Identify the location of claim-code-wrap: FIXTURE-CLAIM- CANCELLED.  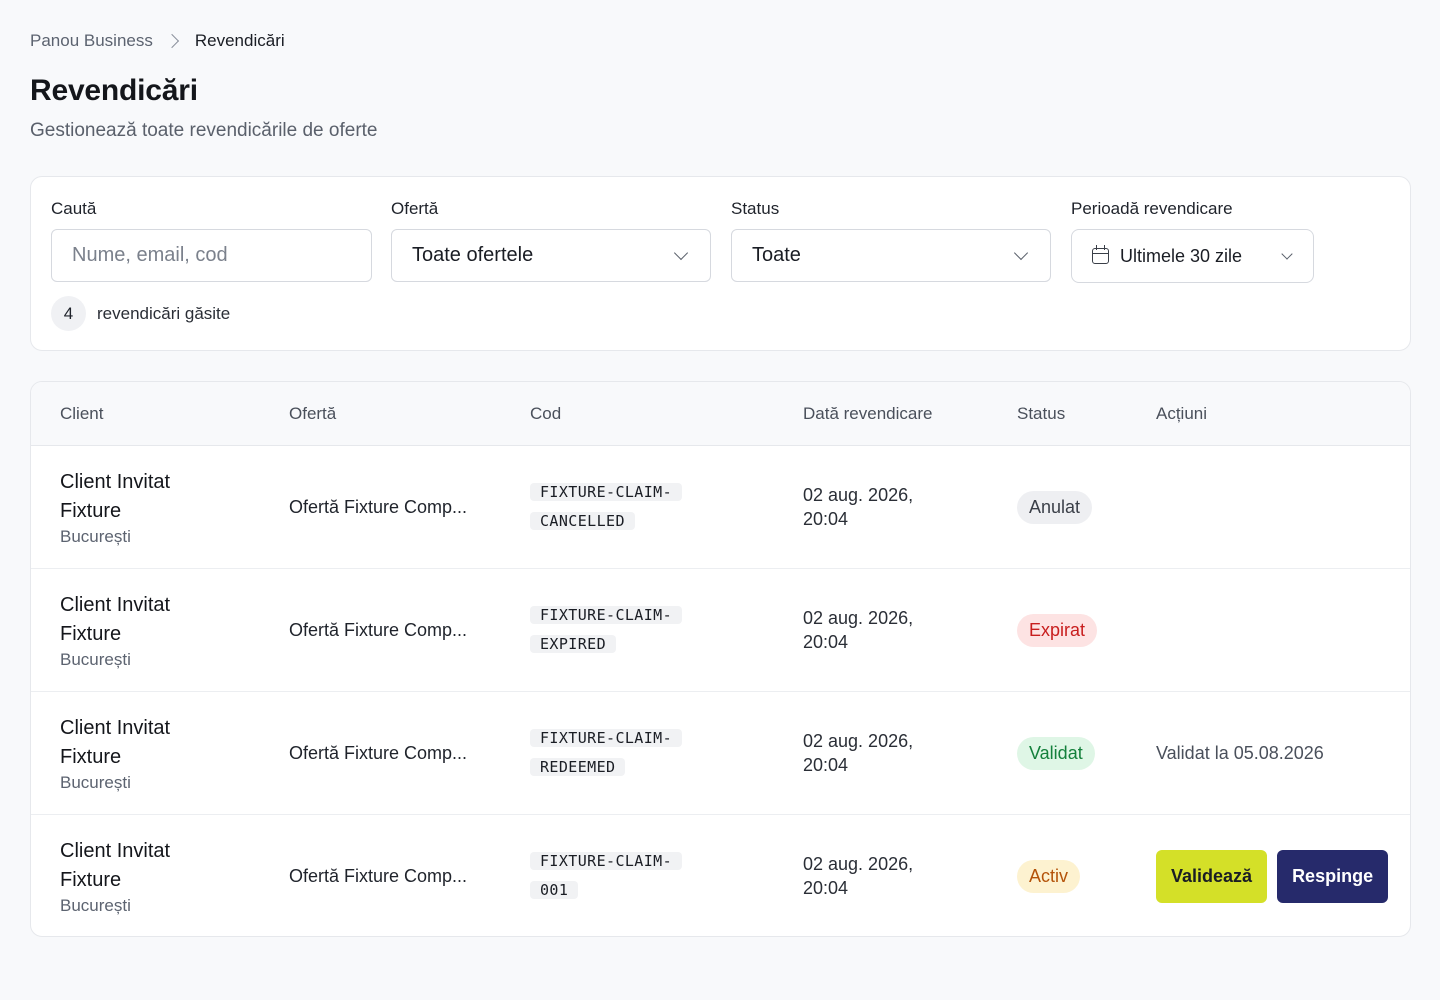
(606, 507).